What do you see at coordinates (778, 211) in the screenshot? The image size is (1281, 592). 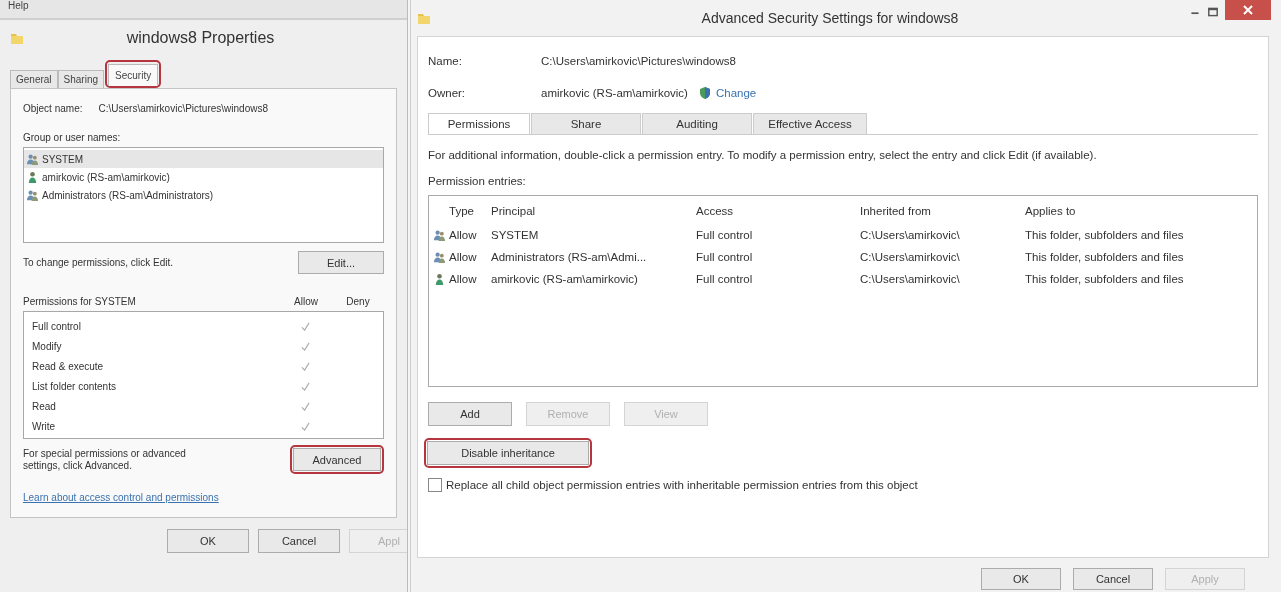 I see `column-header: Access` at bounding box center [778, 211].